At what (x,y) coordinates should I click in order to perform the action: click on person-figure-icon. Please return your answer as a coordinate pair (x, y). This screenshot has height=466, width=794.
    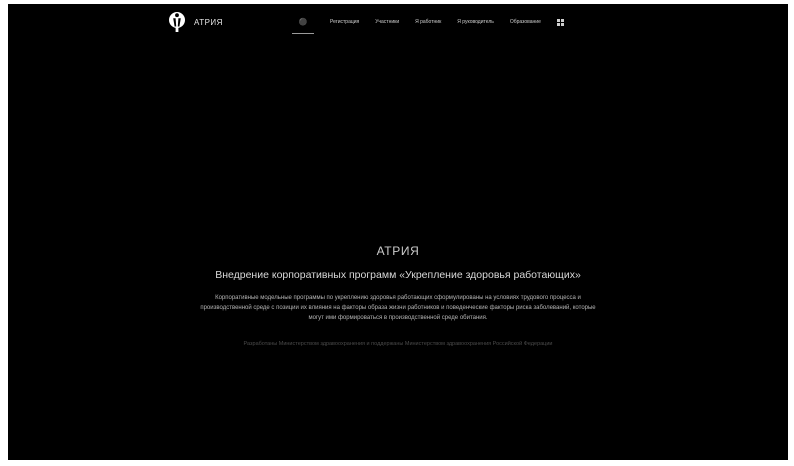
    Looking at the image, I should click on (177, 22).